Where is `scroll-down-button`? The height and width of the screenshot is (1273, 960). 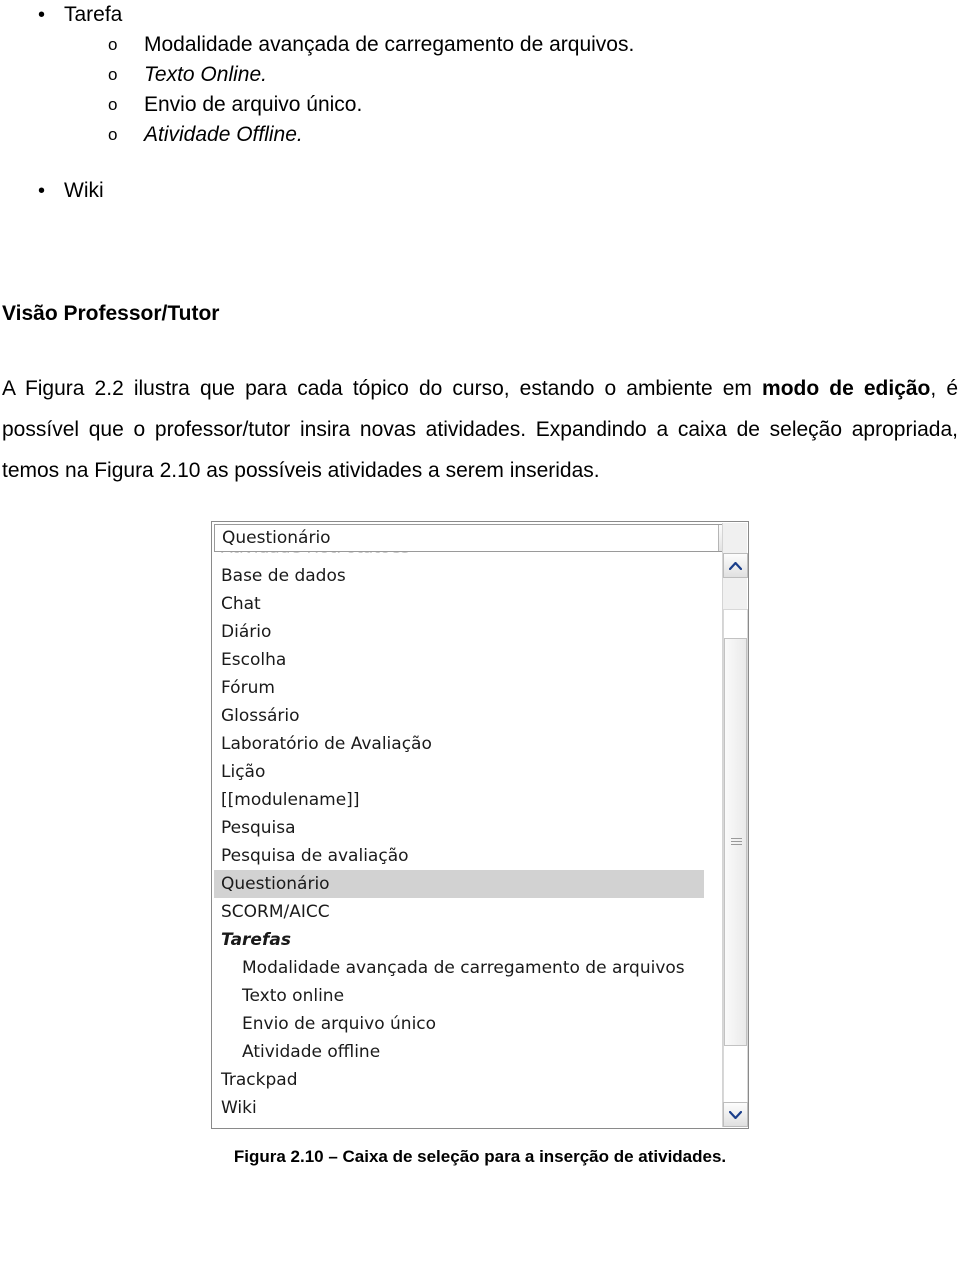
scroll-down-button is located at coordinates (735, 1114).